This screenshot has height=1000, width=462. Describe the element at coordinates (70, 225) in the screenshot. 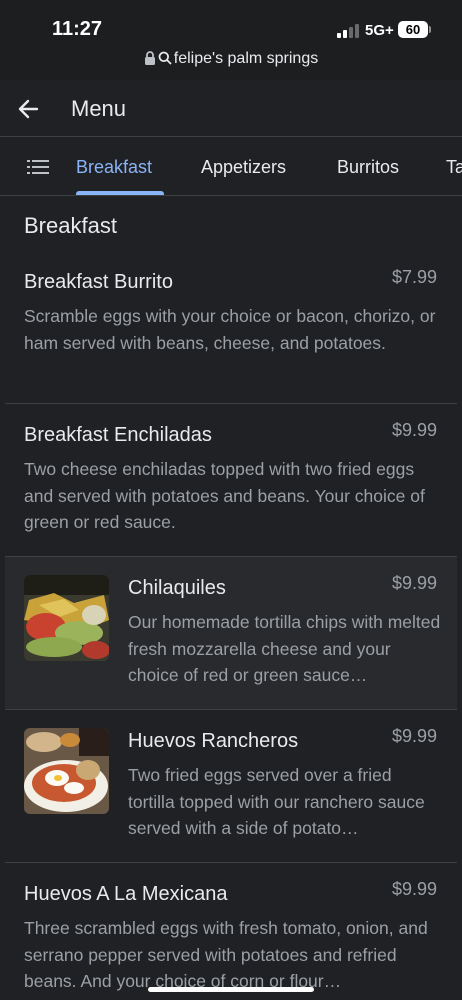

I see `section-title: Breakfast` at that location.